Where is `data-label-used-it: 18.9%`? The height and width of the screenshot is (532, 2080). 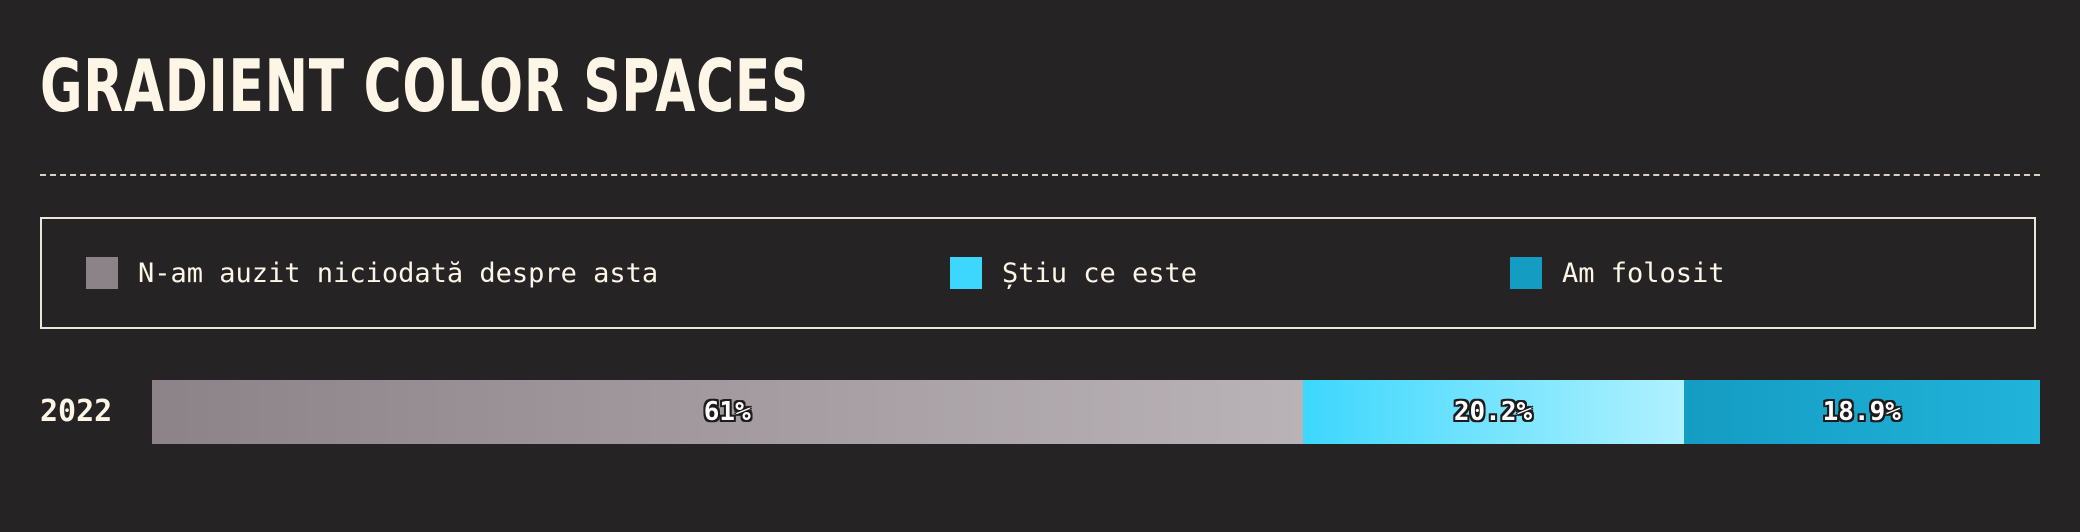
data-label-used-it: 18.9% is located at coordinates (1861, 412).